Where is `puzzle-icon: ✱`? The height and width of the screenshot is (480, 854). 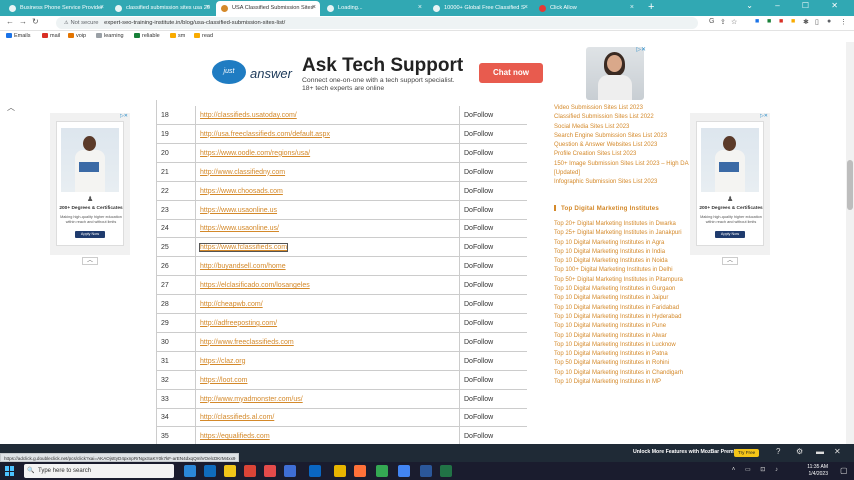 puzzle-icon: ✱ is located at coordinates (806, 22).